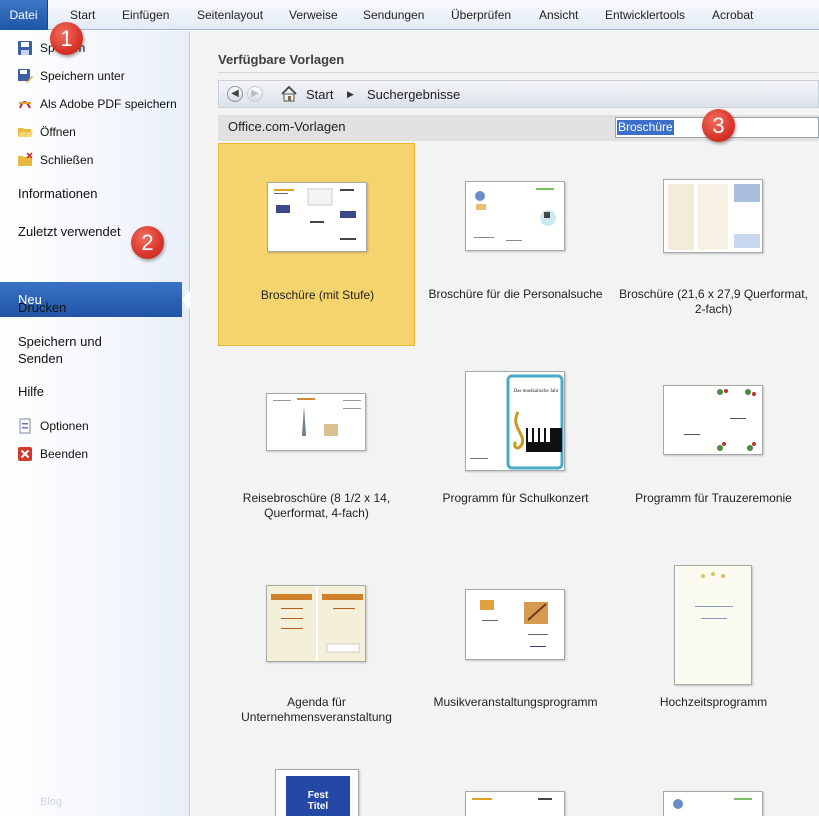  I want to click on template-tile-personalsuche: Broschüre für die Personalsuche, so click(515, 244).